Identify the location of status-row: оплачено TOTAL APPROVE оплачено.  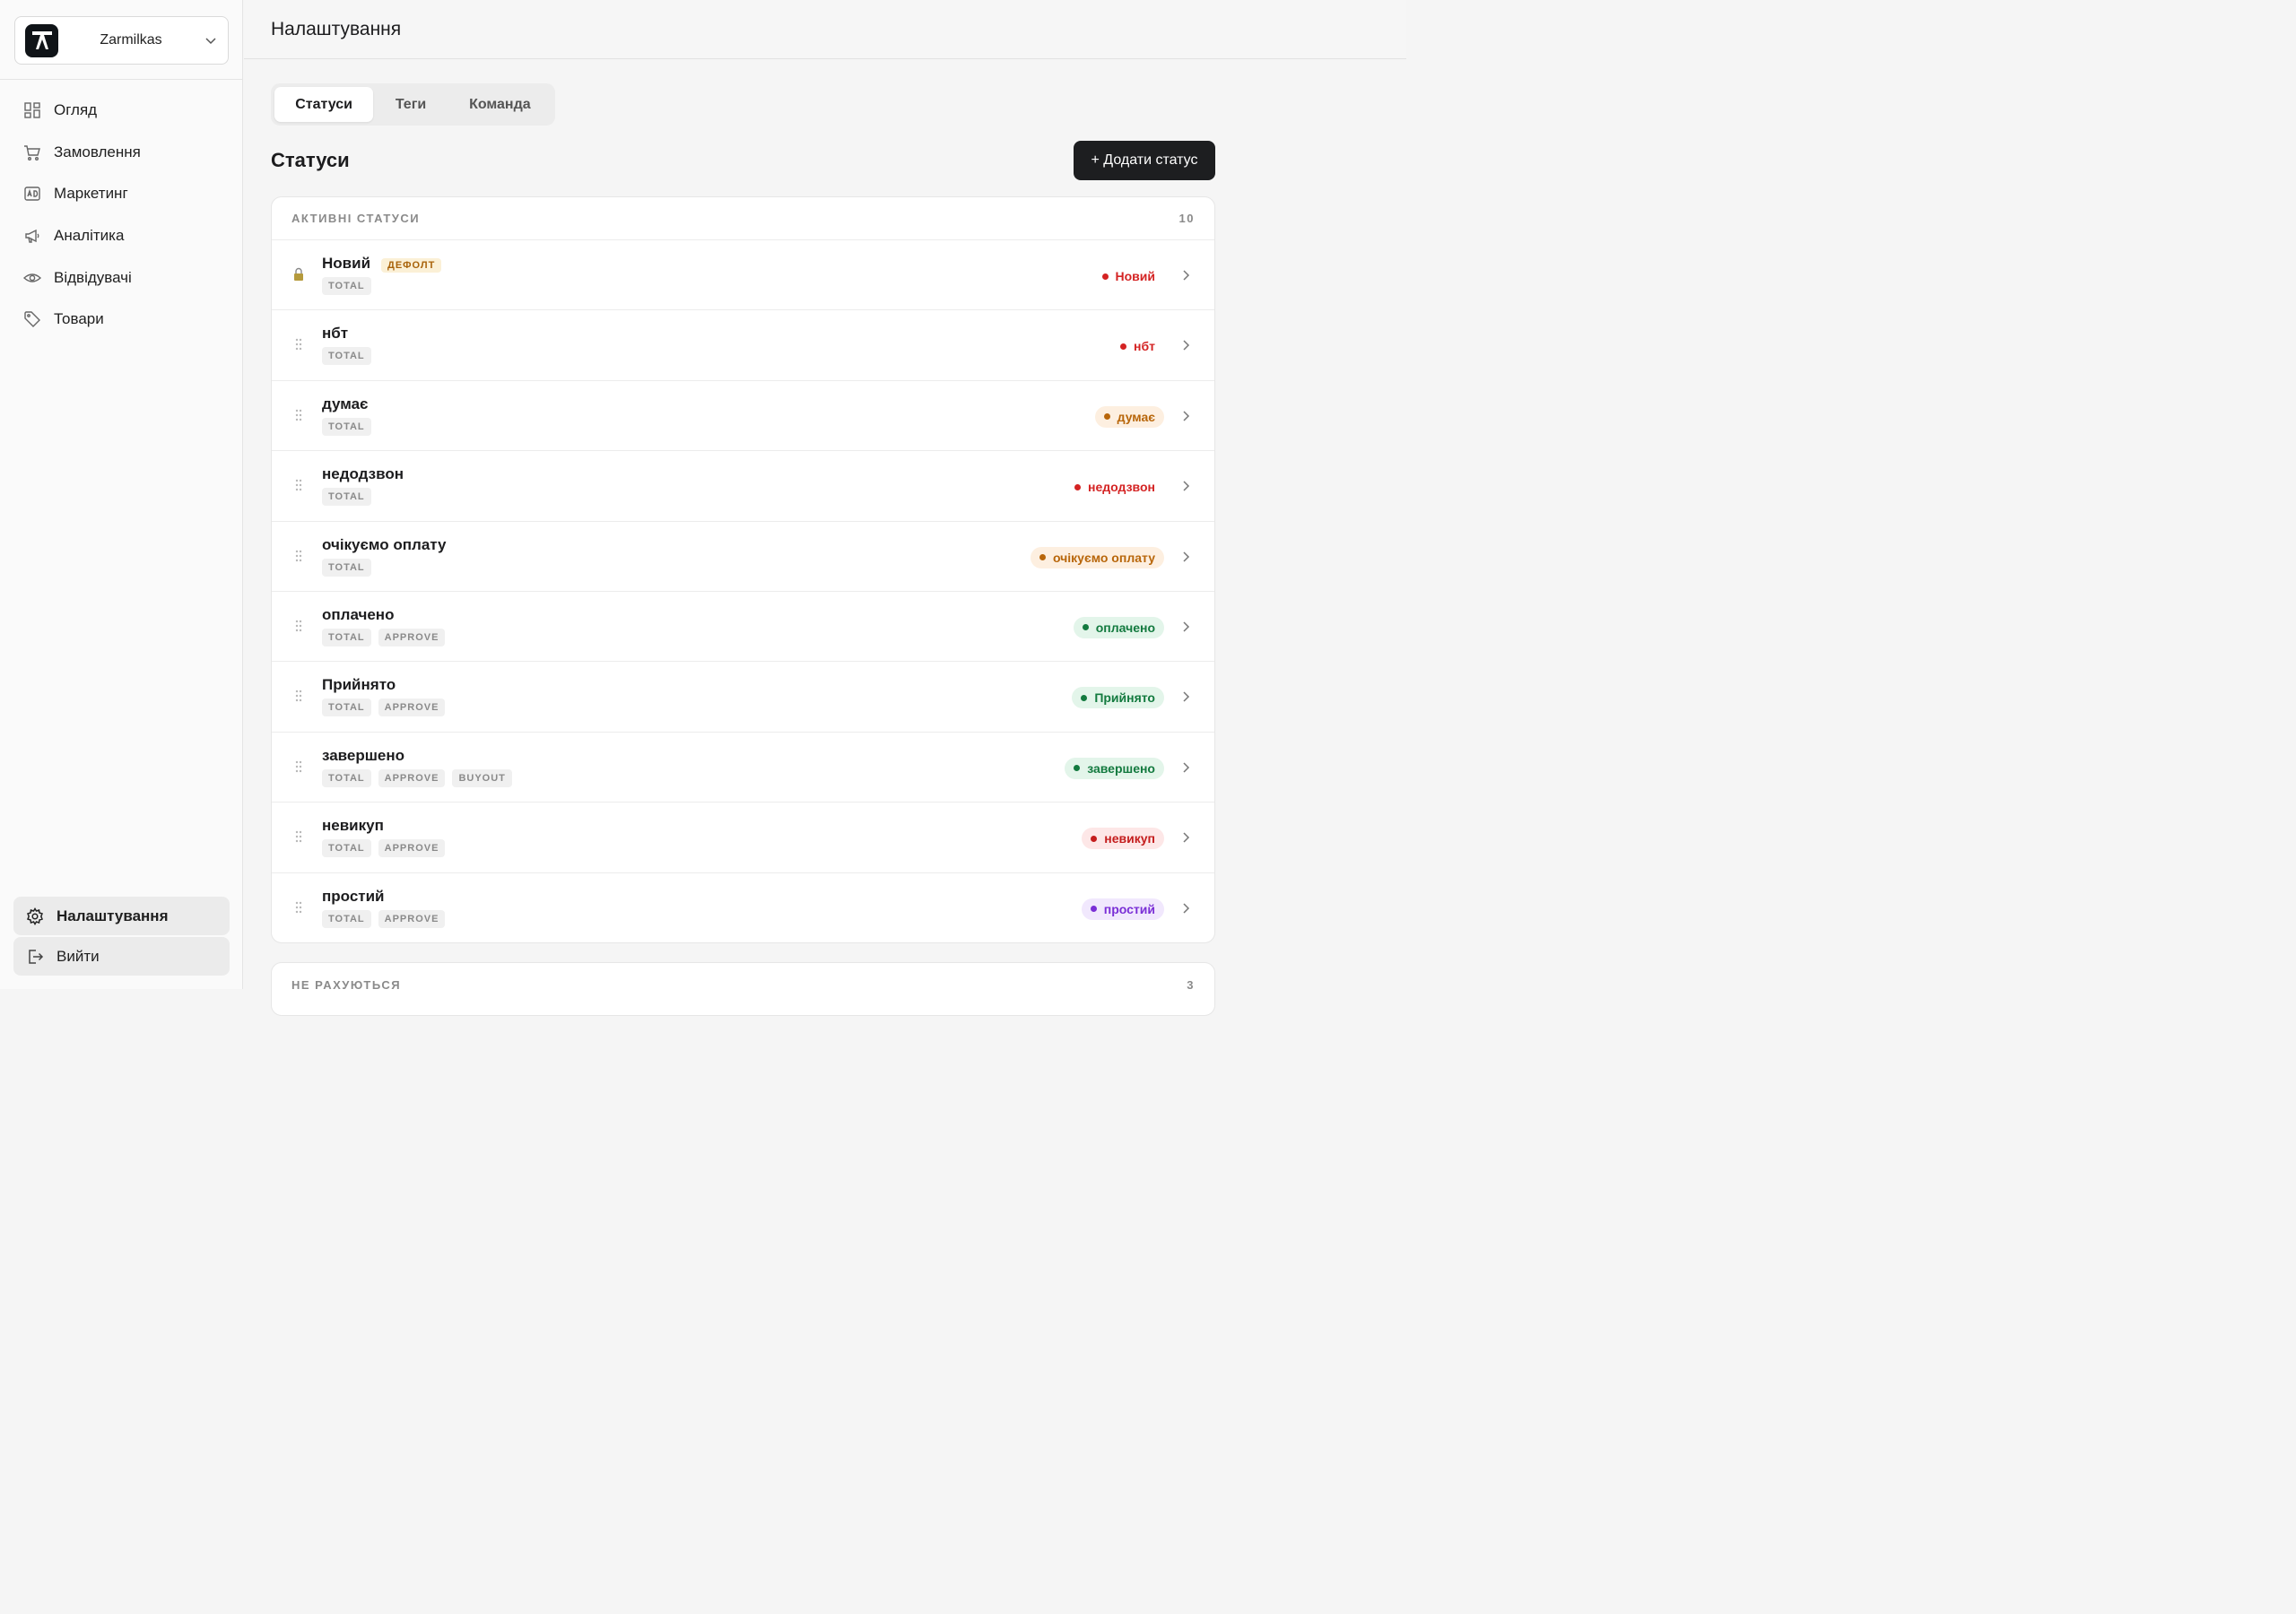
(743, 627).